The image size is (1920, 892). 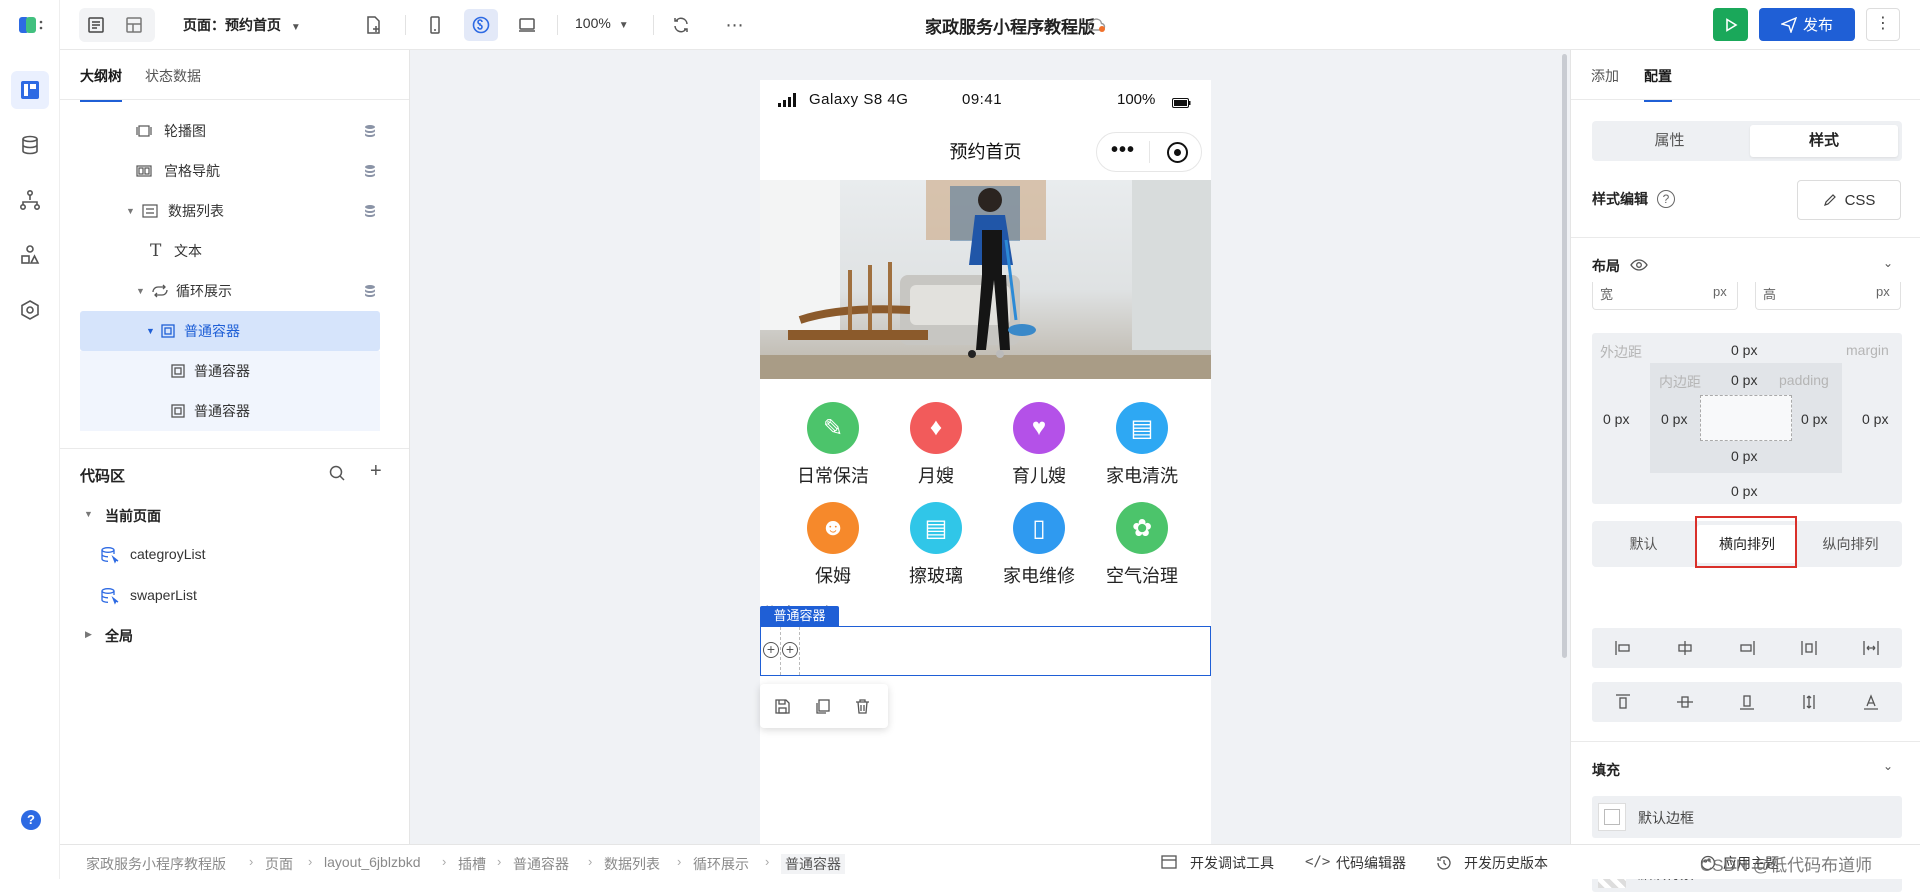 I want to click on components-icon, so click(x=30, y=255).